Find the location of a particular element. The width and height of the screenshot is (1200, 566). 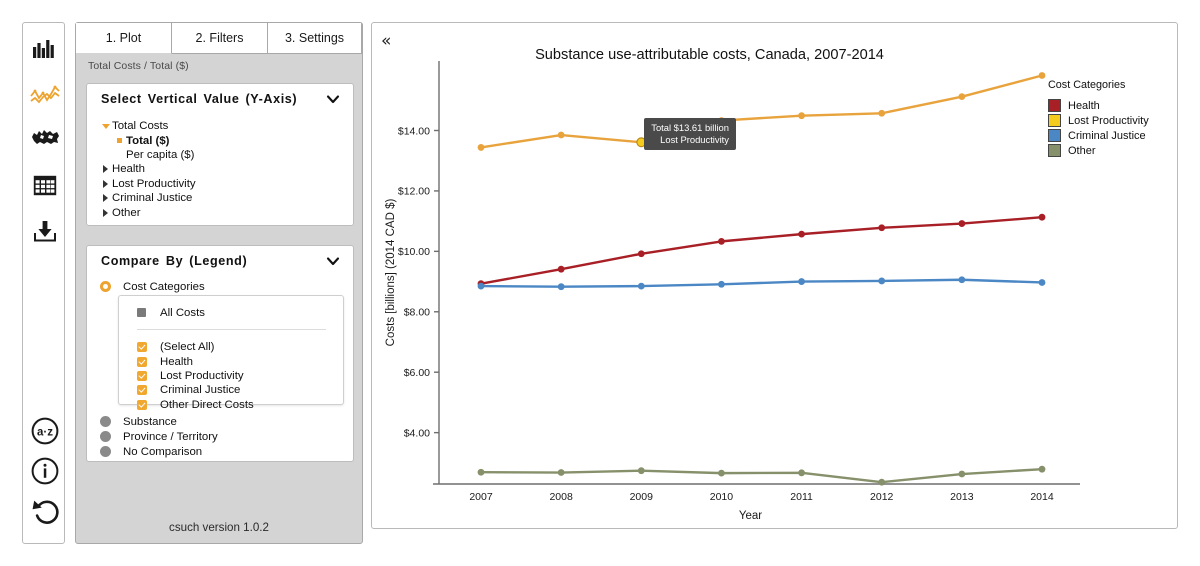

svg-text: $4.00 is located at coordinates (417, 433).